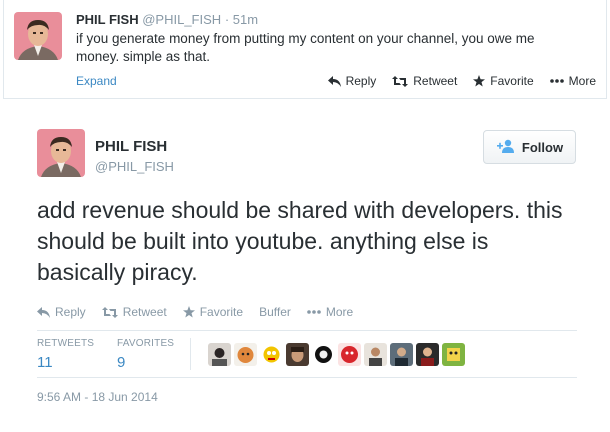 This screenshot has width=610, height=432. What do you see at coordinates (66, 343) in the screenshot?
I see `retweets-label: RETWEETS` at bounding box center [66, 343].